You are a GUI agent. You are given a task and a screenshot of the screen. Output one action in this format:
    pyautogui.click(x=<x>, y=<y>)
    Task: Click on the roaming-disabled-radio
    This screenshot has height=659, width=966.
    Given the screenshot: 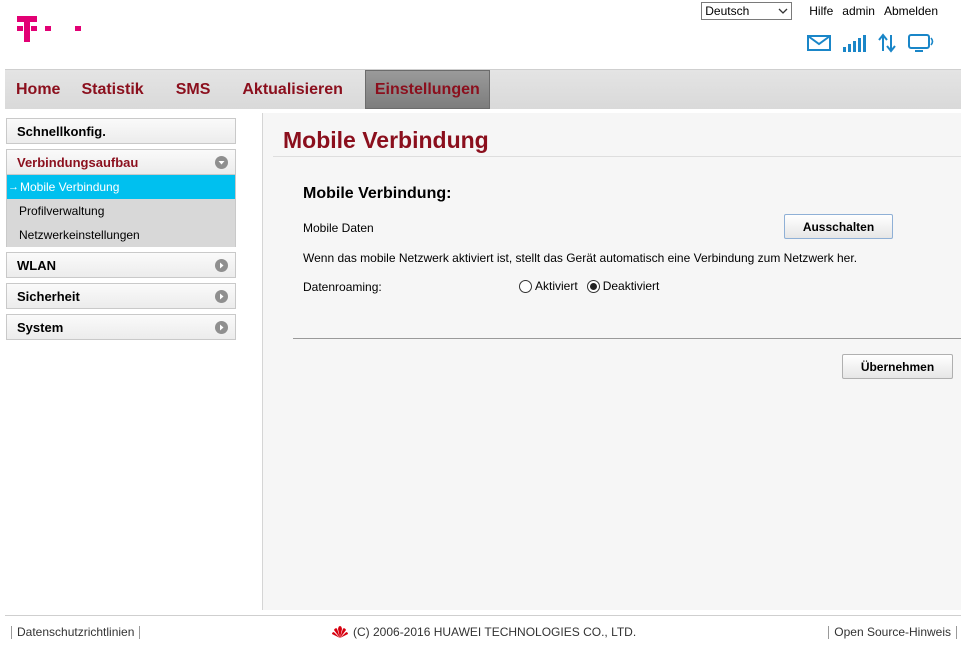 What is the action you would take?
    pyautogui.click(x=593, y=286)
    